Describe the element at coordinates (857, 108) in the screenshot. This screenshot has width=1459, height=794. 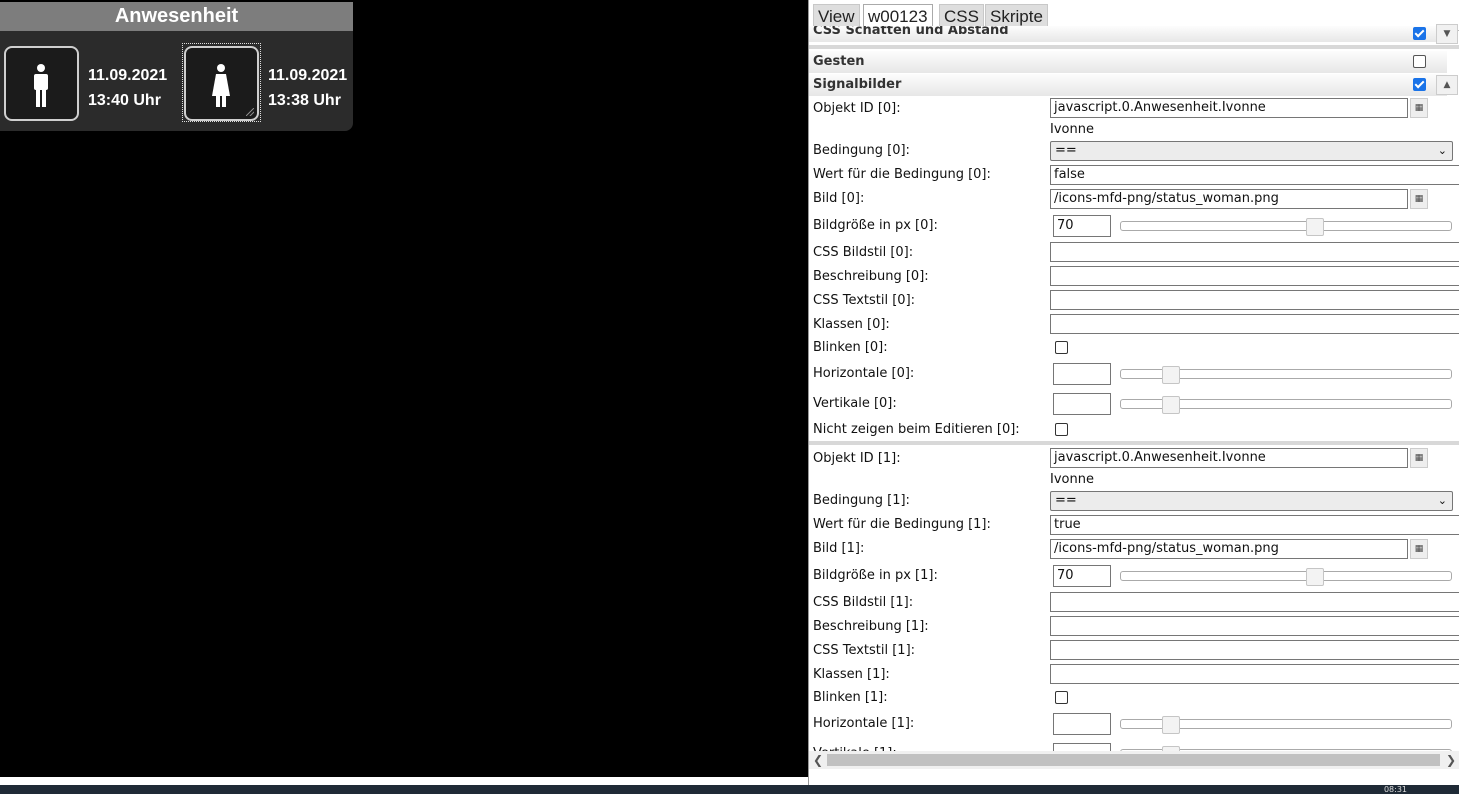
I see `object-id-label: Objekt ID [0]:` at that location.